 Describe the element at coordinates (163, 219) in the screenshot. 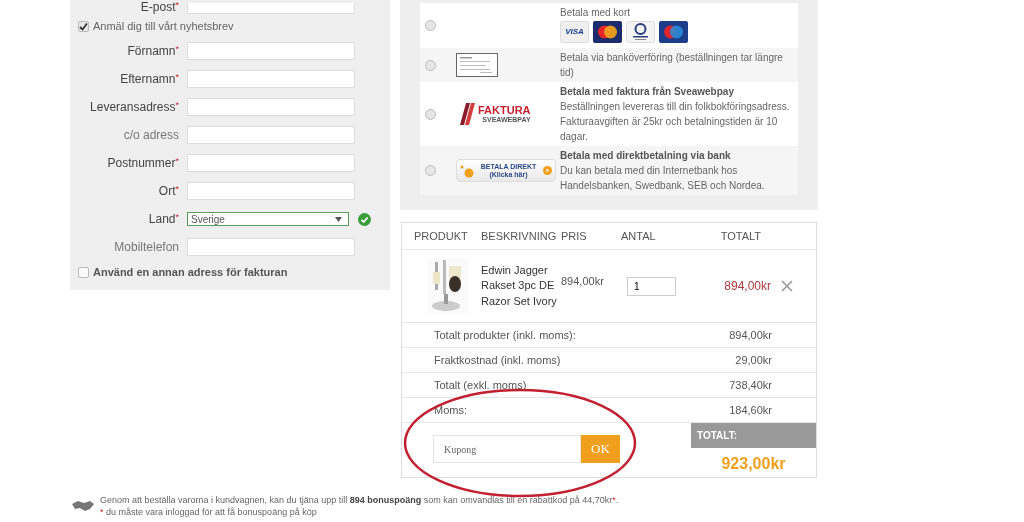

I see `field-label: Land*` at that location.